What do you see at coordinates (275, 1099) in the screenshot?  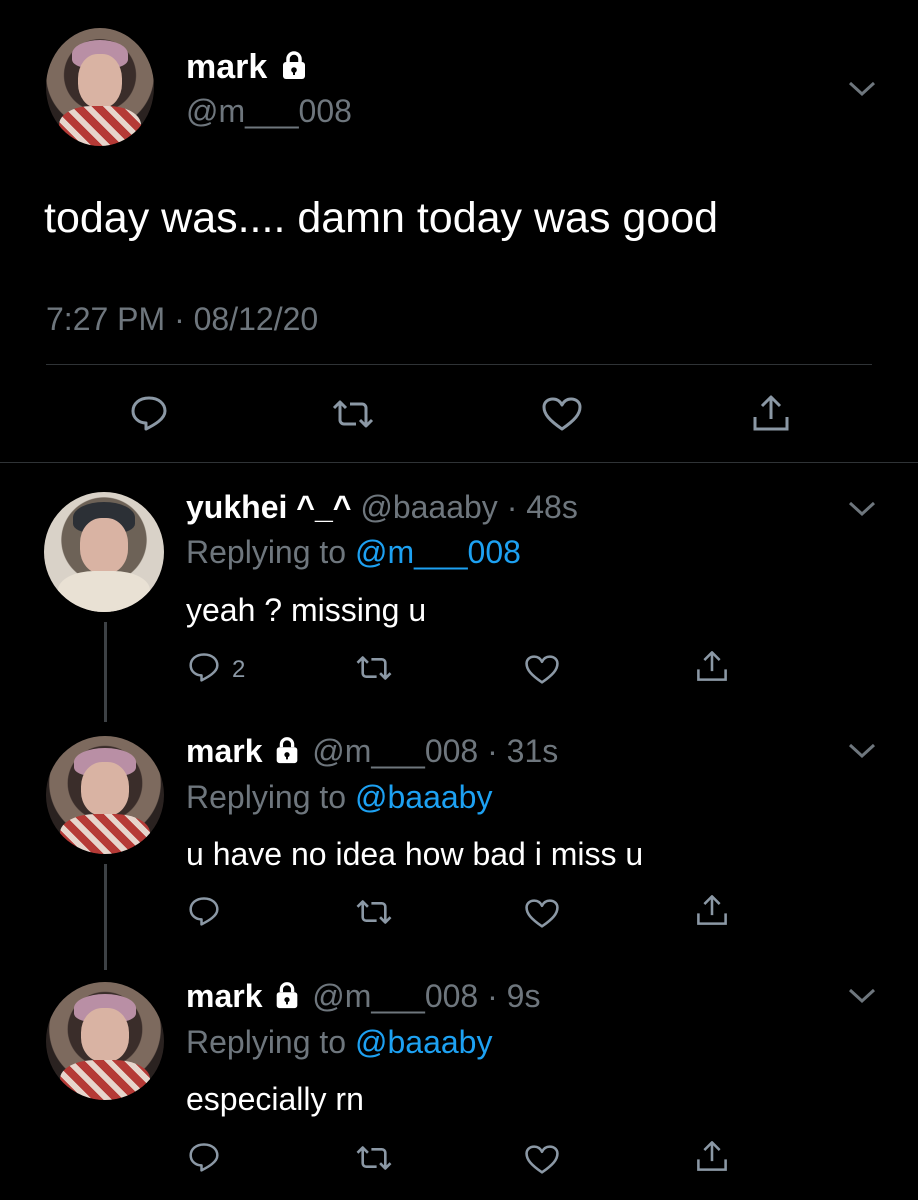 I see `reply-text: especially rn` at bounding box center [275, 1099].